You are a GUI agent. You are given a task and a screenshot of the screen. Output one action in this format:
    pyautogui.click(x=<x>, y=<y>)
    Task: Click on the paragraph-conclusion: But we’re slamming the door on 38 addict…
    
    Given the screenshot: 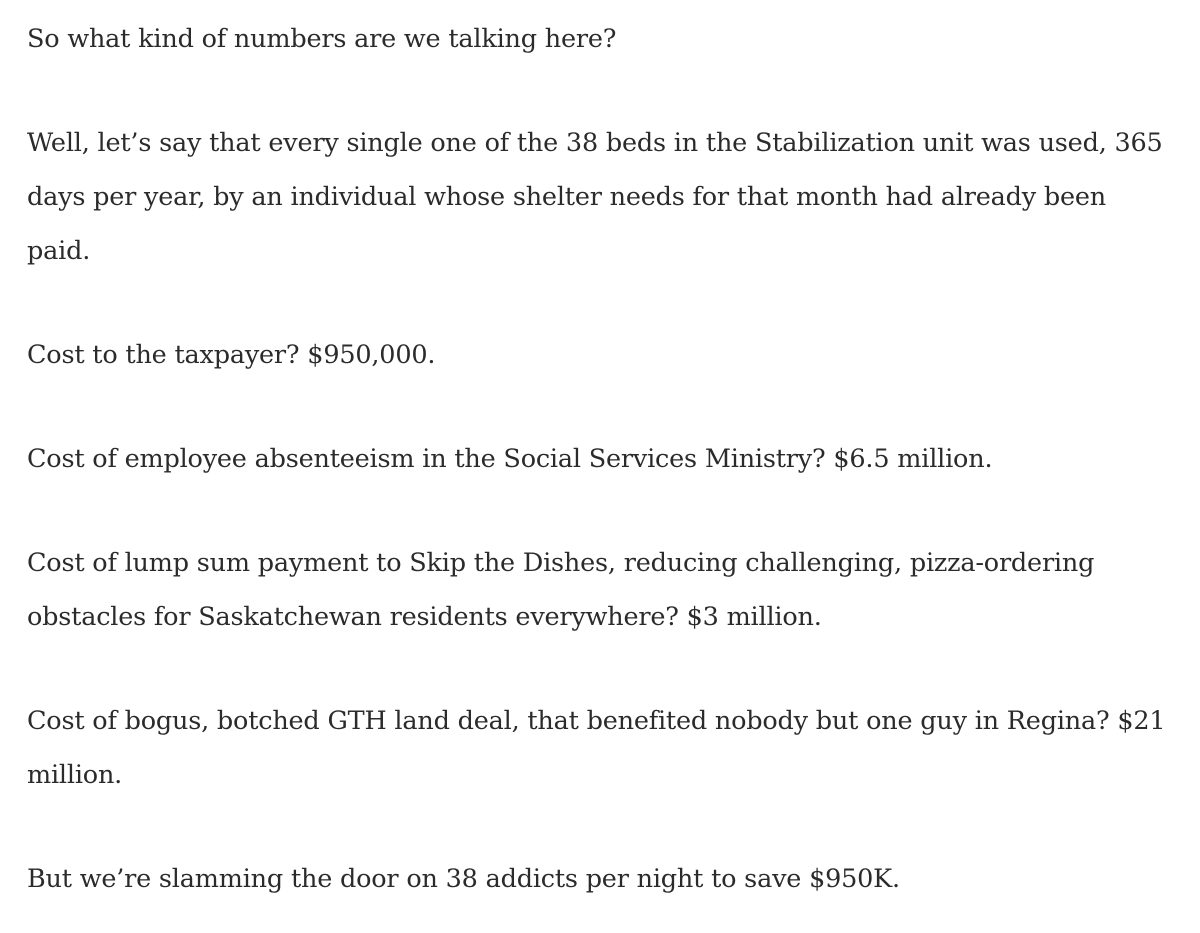 What is the action you would take?
    pyautogui.click(x=463, y=879)
    